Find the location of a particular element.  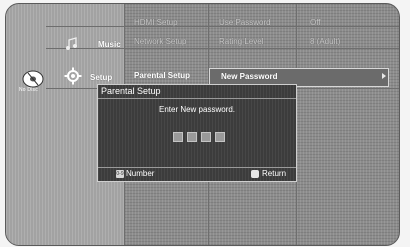

password-input is located at coordinates (199, 137).